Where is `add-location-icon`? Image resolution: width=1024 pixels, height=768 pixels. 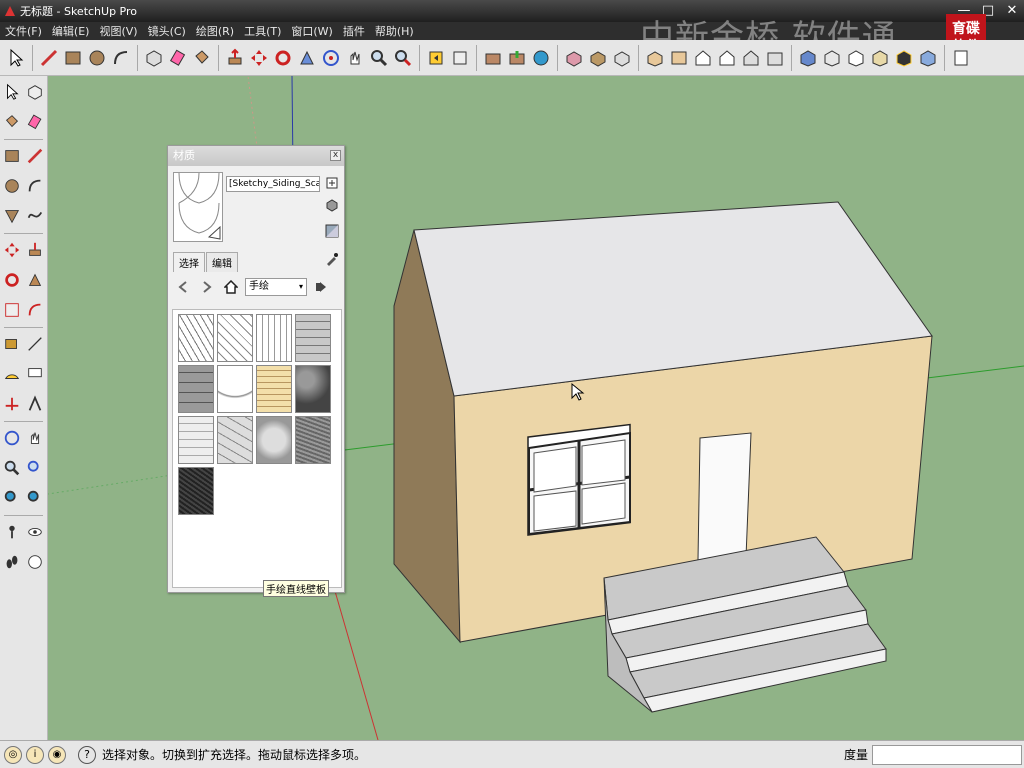
add-location-icon is located at coordinates (598, 58).